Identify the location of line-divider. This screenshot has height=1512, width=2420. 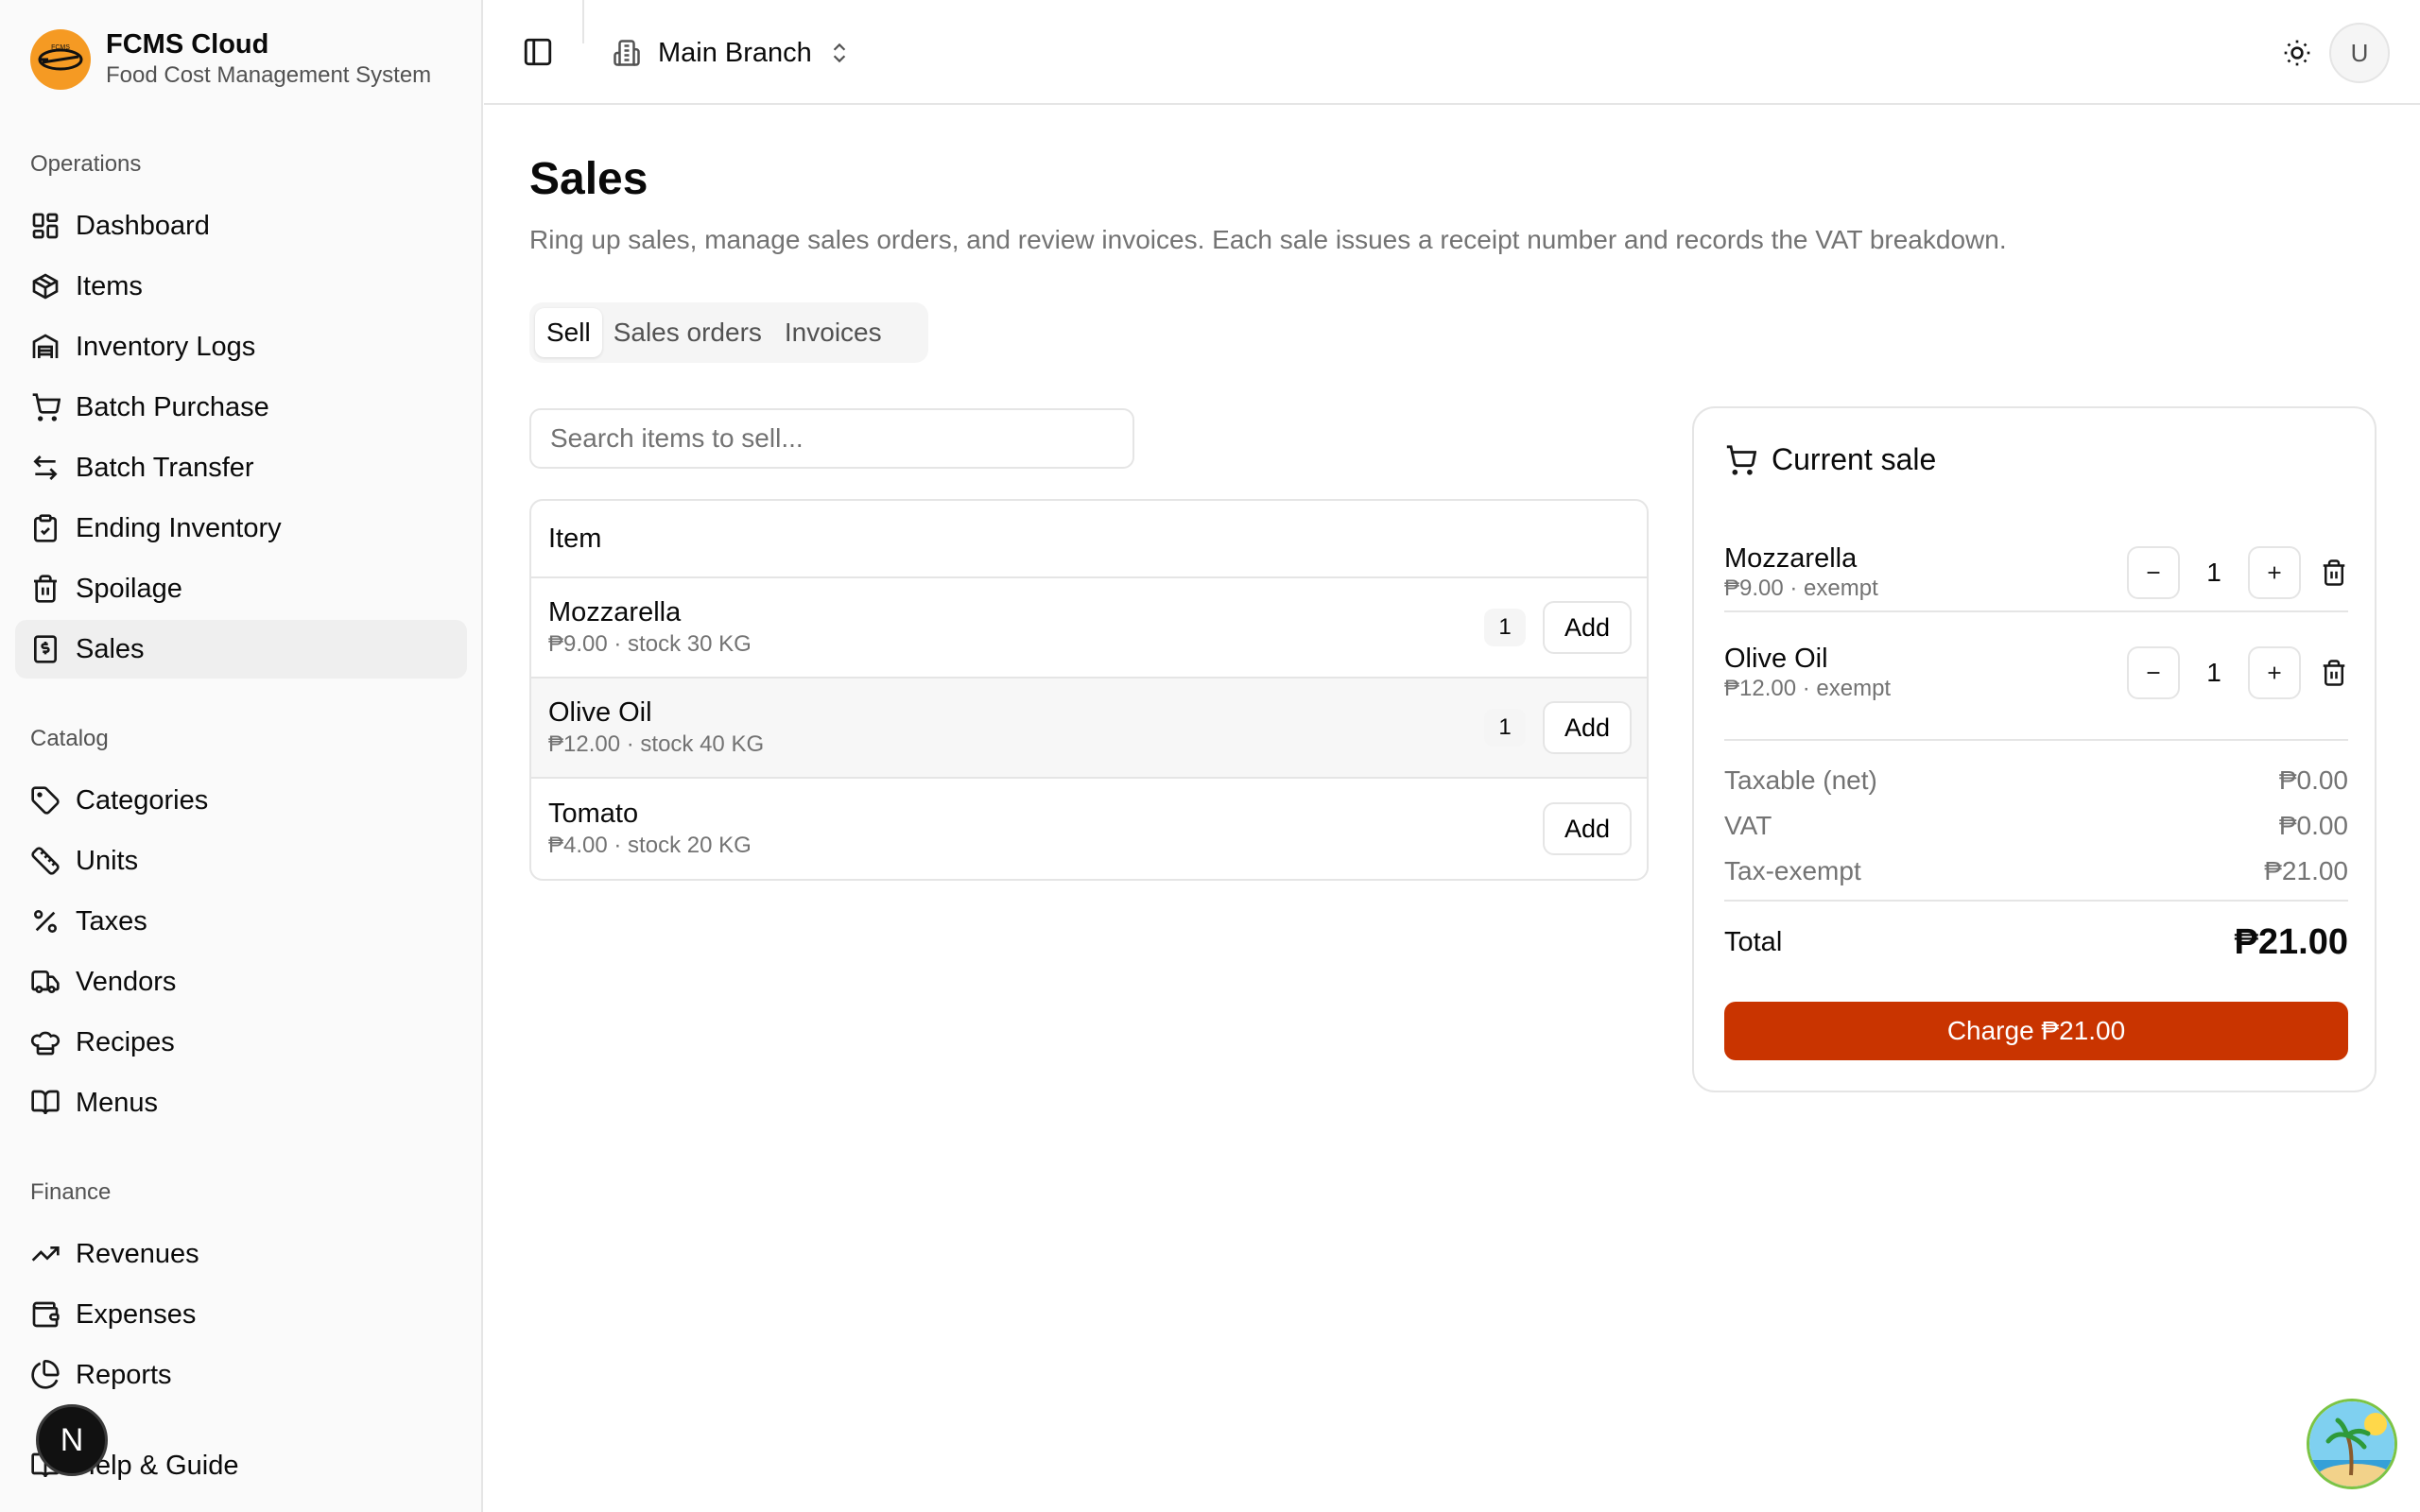
(2036, 611).